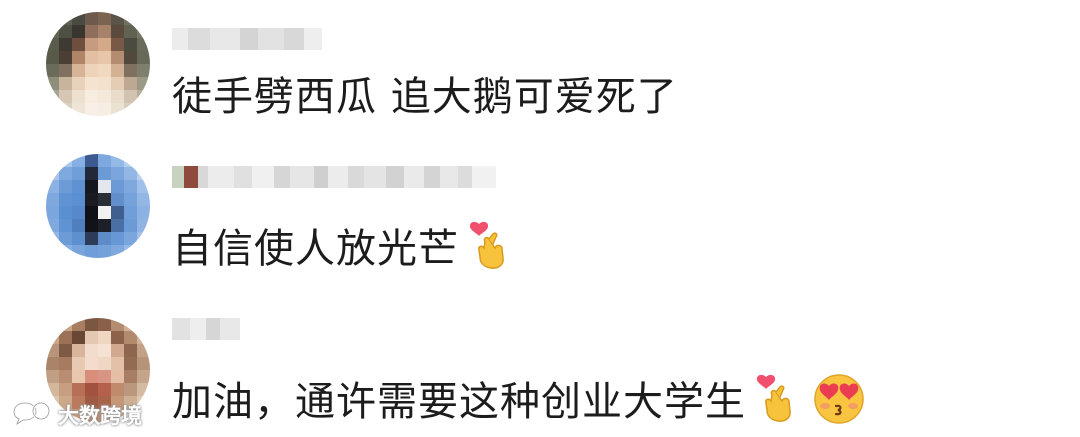 This screenshot has height=437, width=1080. I want to click on comment-text-content: 自信使人放光芒, so click(315, 249).